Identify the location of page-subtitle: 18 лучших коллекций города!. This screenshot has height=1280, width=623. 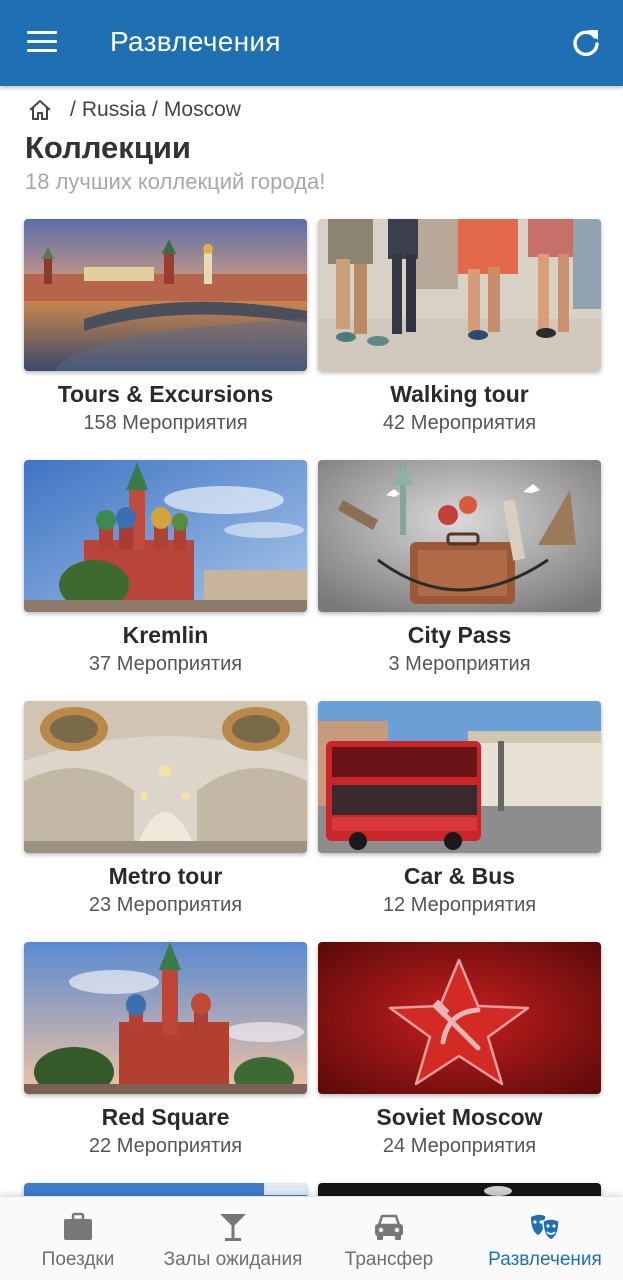
(175, 181).